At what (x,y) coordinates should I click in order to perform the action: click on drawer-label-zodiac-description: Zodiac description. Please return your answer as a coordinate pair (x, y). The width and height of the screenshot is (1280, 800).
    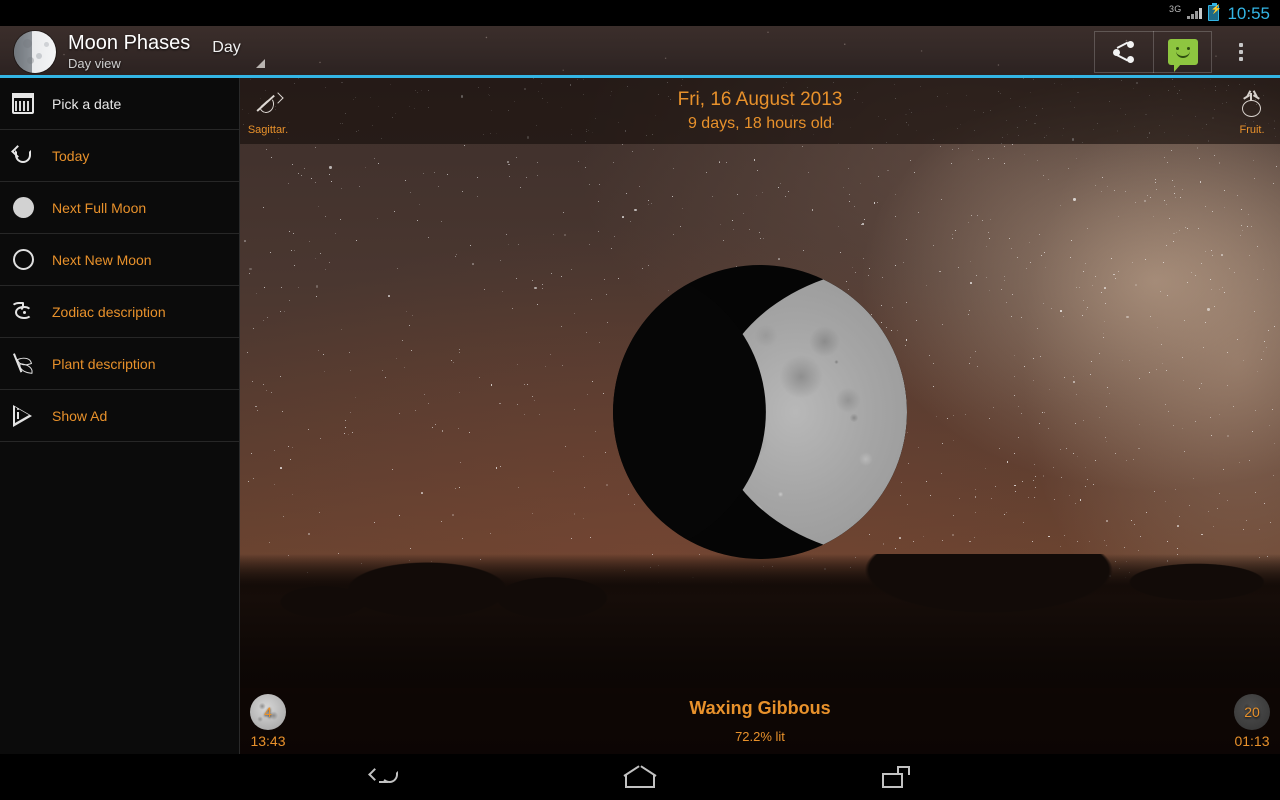
    Looking at the image, I should click on (109, 311).